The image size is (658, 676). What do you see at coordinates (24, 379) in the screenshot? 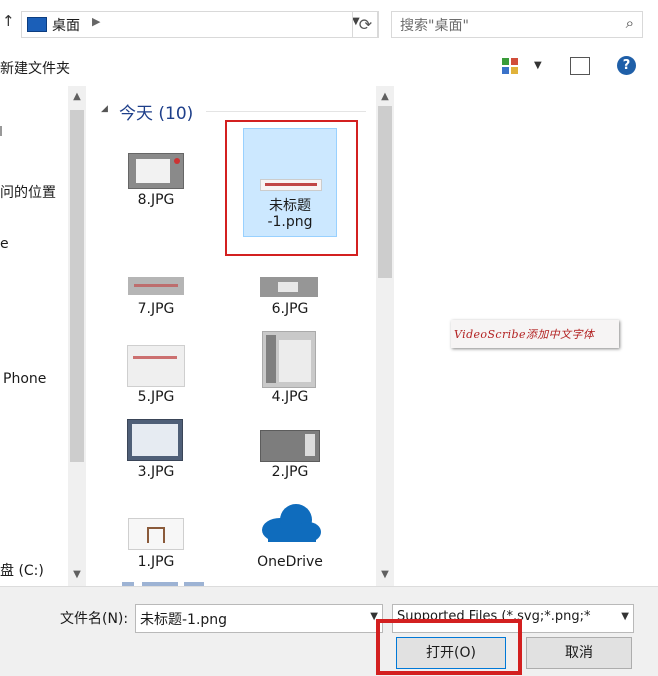
I see `nav-item-phone: Phone` at bounding box center [24, 379].